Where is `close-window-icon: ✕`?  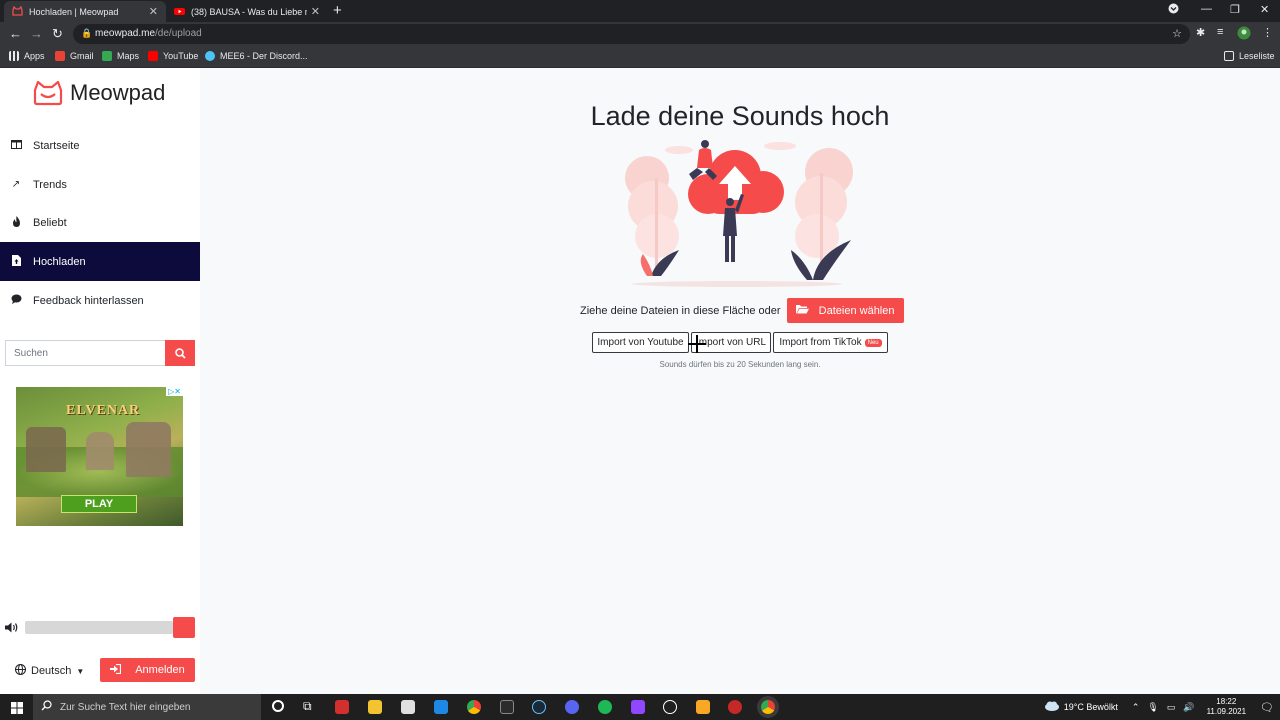 close-window-icon: ✕ is located at coordinates (1264, 9).